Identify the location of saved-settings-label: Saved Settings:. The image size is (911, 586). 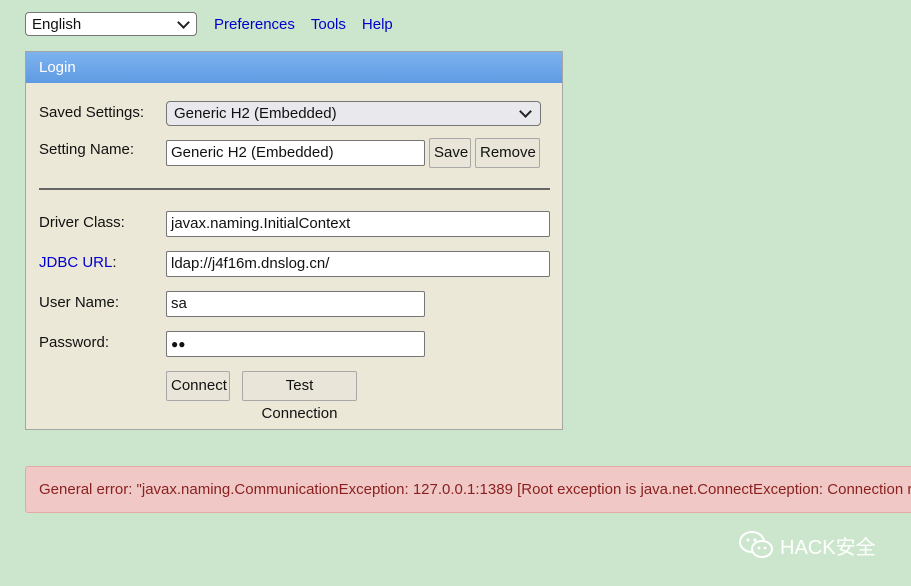
(92, 112).